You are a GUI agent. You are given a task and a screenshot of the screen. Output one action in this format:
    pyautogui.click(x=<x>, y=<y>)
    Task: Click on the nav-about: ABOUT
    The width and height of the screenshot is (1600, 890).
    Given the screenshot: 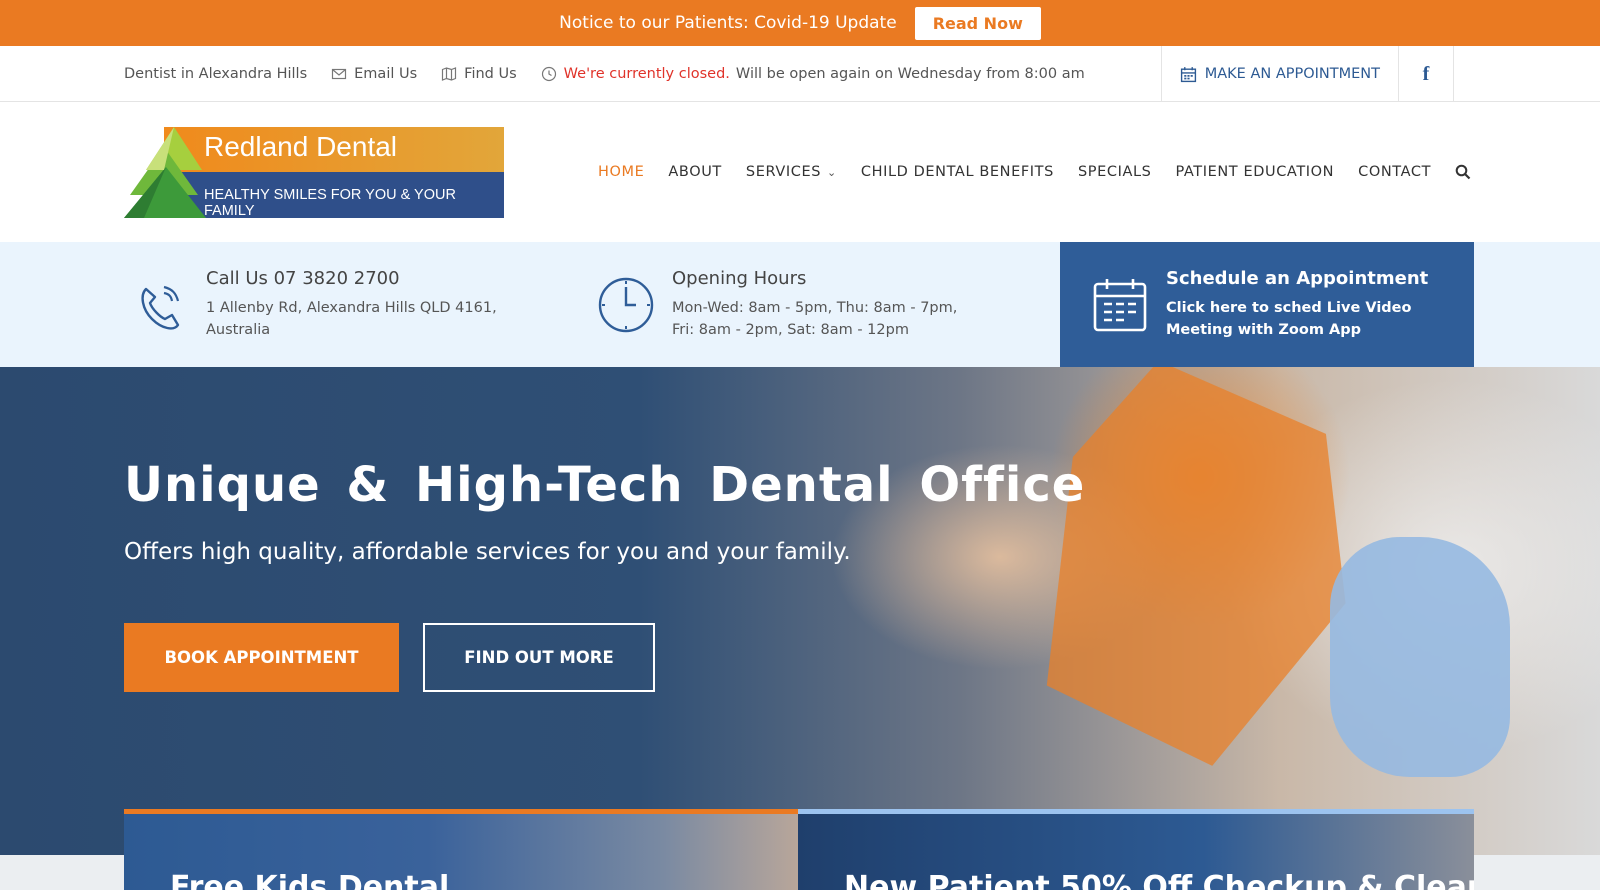 What is the action you would take?
    pyautogui.click(x=695, y=172)
    